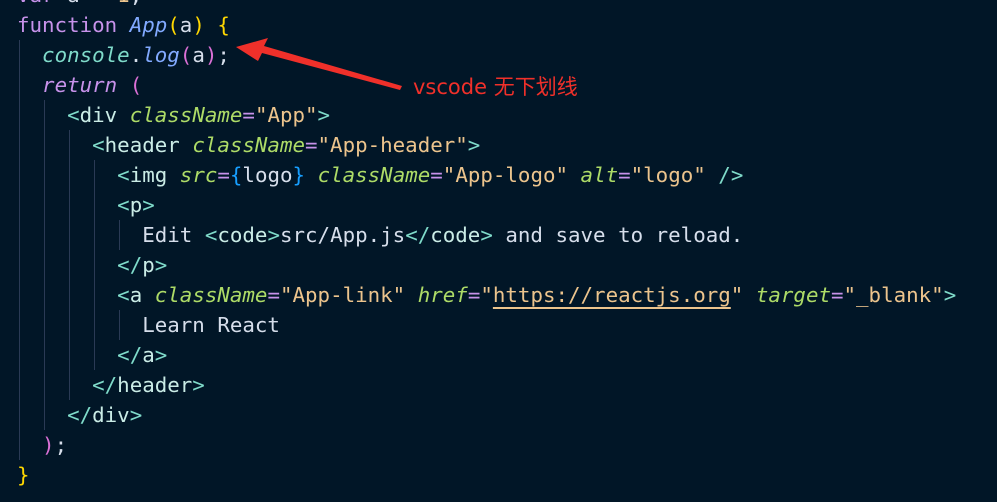 The height and width of the screenshot is (502, 997). What do you see at coordinates (495, 87) in the screenshot?
I see `annotation-text: vscode 无下划线` at bounding box center [495, 87].